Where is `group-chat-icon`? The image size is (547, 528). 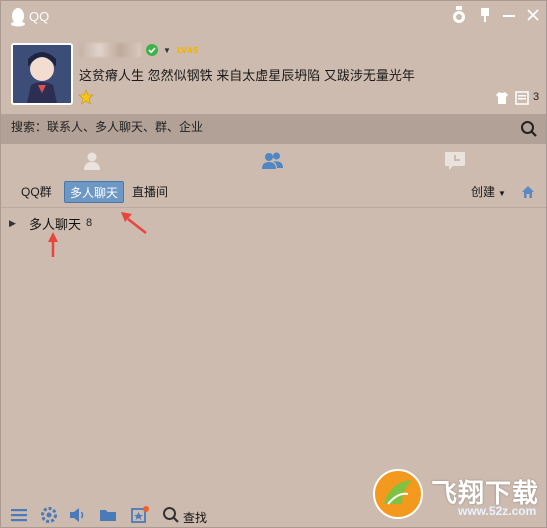 group-chat-icon is located at coordinates (272, 160).